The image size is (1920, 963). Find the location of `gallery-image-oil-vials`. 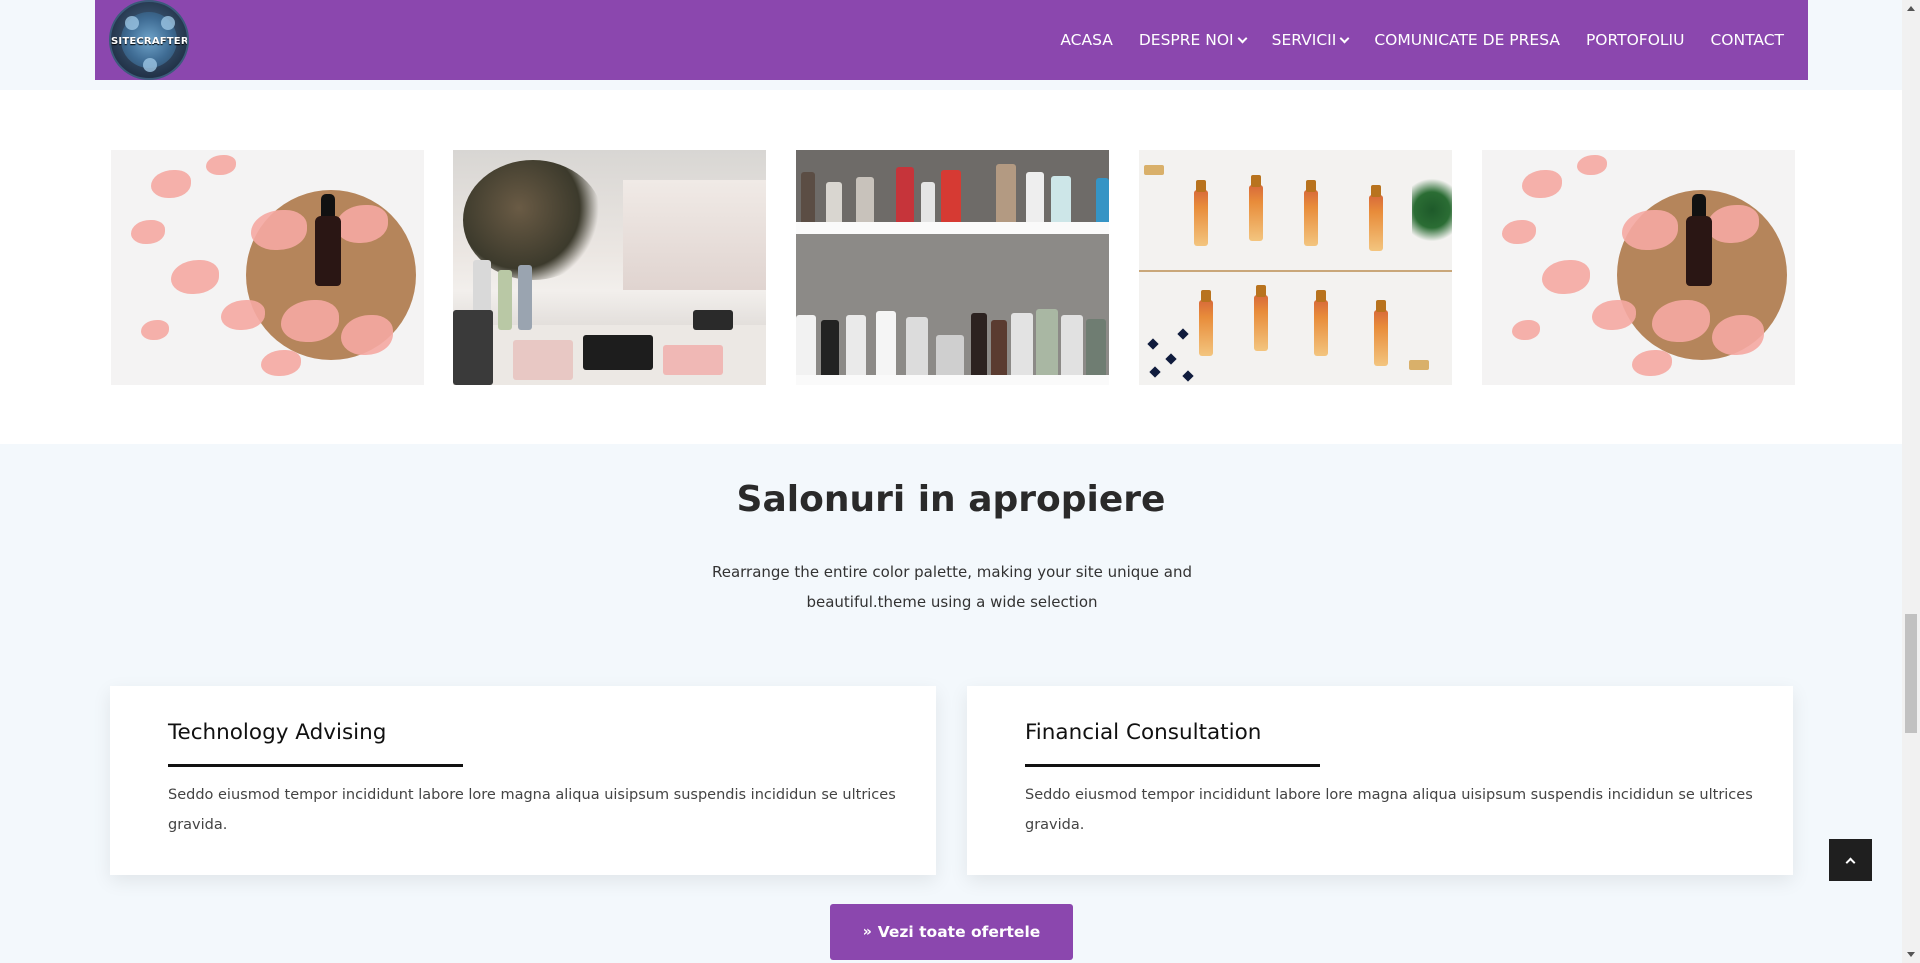

gallery-image-oil-vials is located at coordinates (1295, 267).